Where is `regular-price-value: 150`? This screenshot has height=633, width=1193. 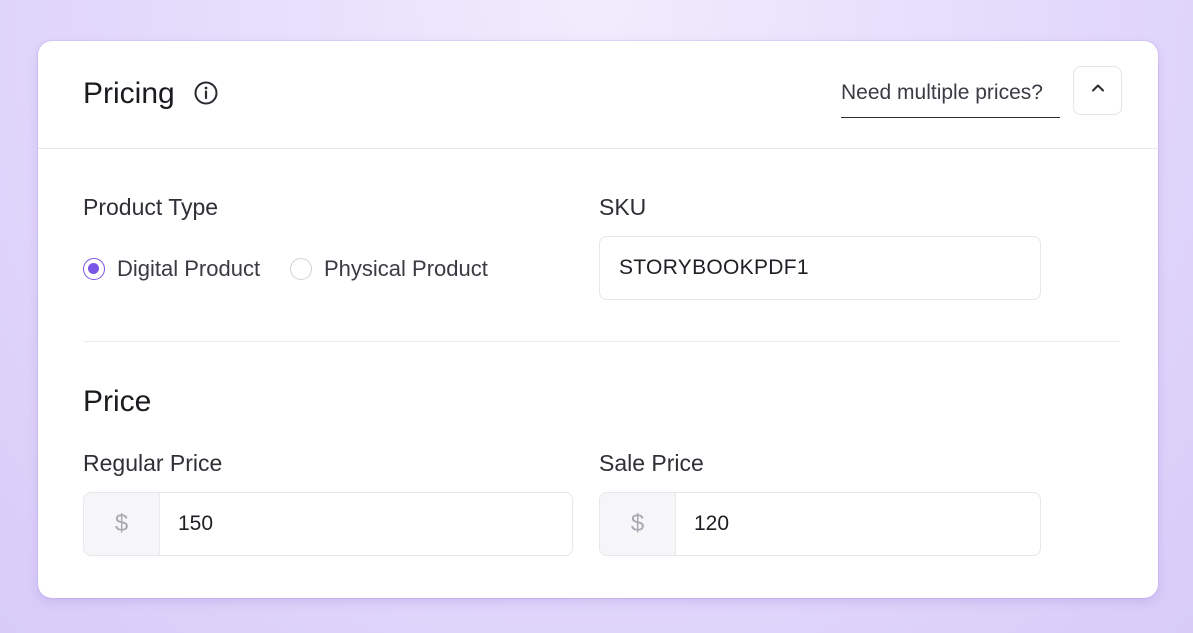 regular-price-value: 150 is located at coordinates (196, 523).